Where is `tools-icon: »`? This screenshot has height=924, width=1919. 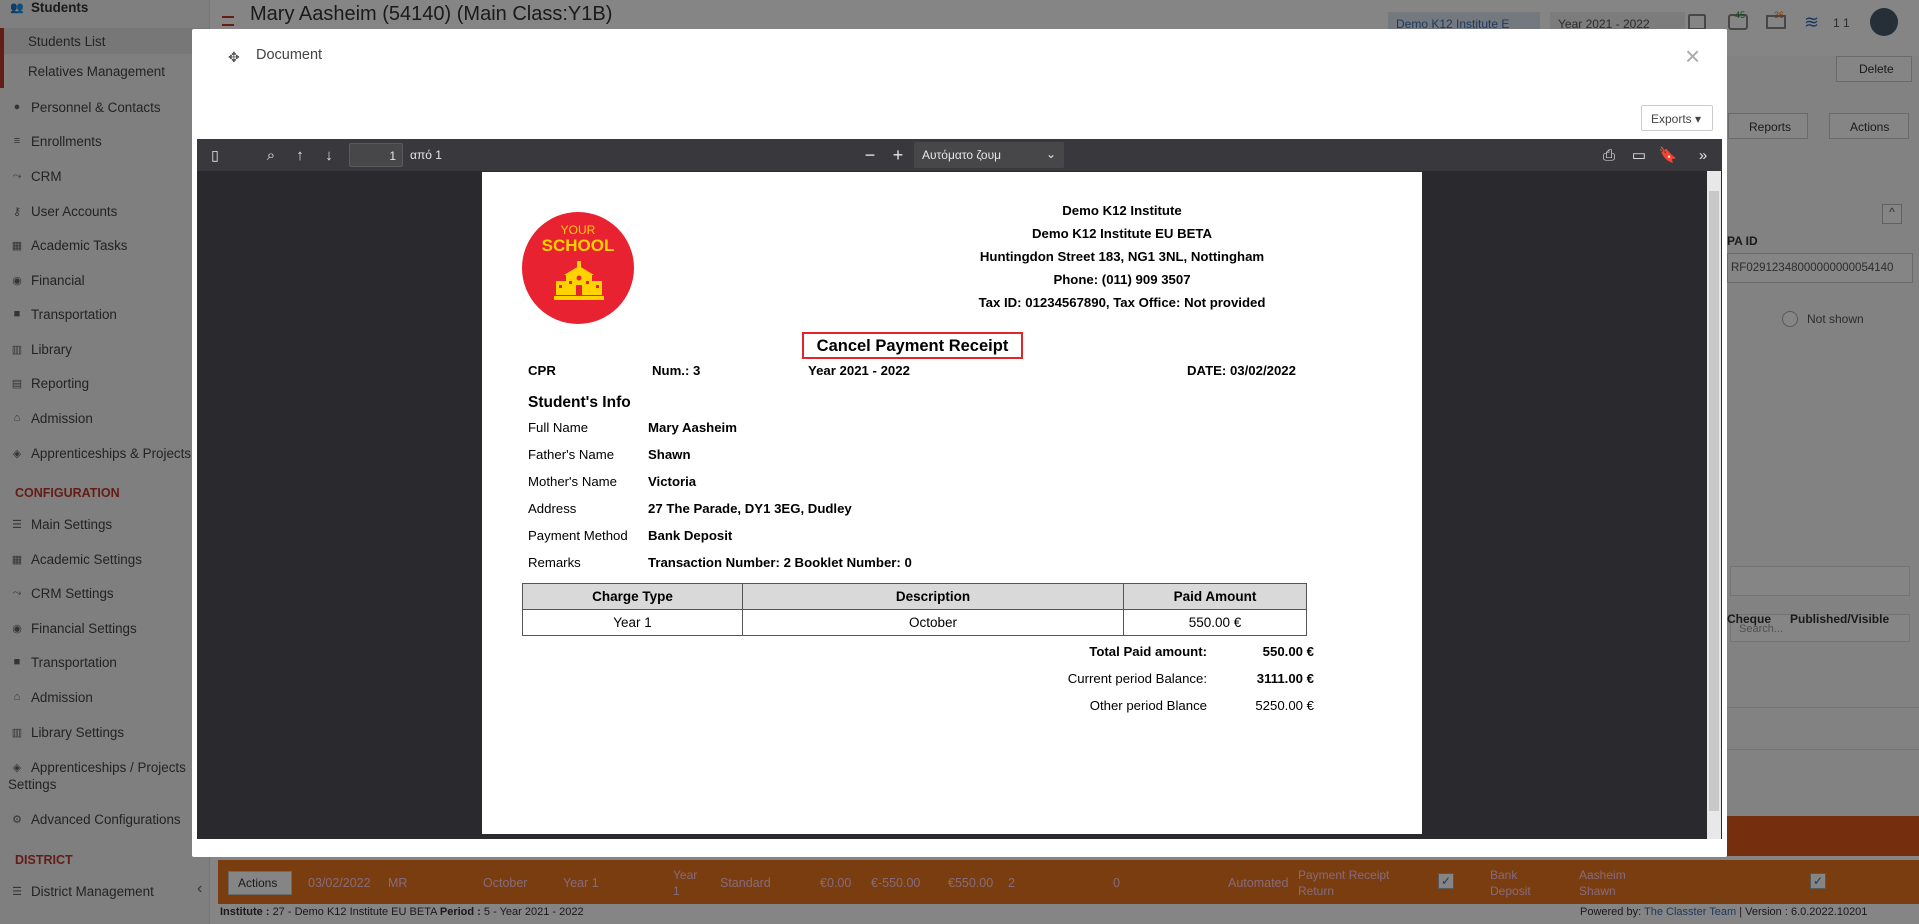 tools-icon: » is located at coordinates (1703, 155).